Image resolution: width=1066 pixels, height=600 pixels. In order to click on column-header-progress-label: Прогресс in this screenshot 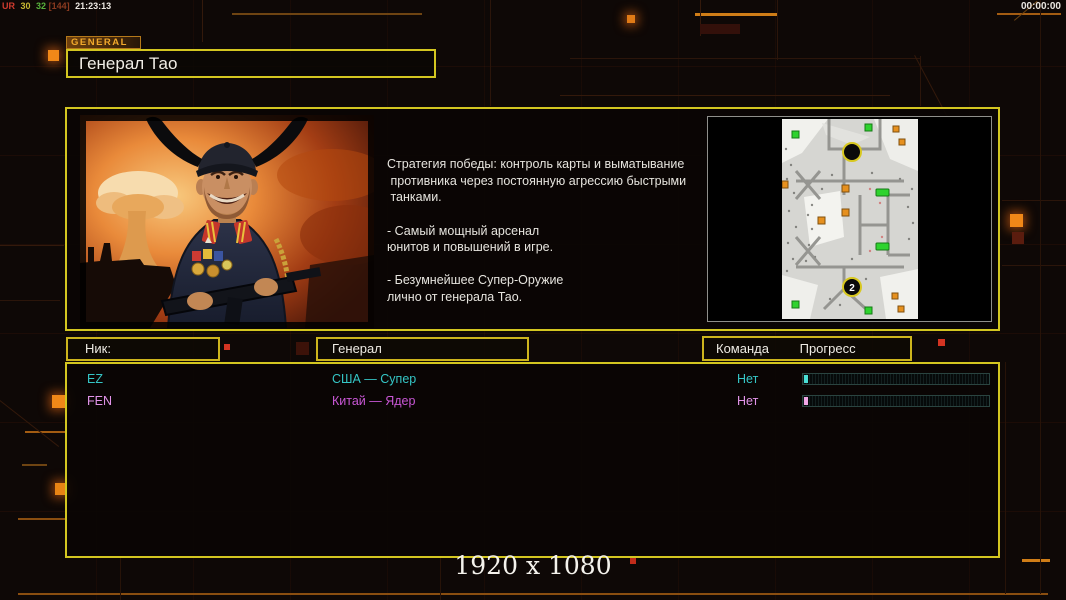, I will do `click(827, 348)`.